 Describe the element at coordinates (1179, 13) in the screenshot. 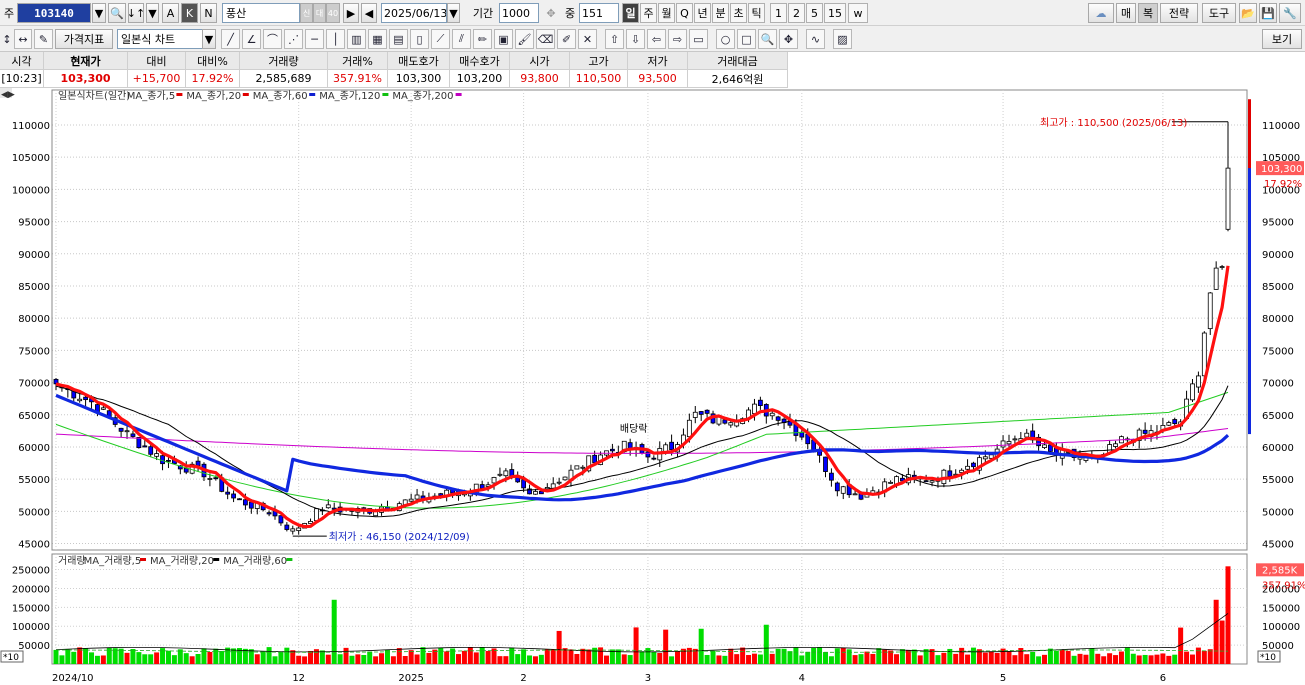

I see `strategy-button: 전략` at that location.